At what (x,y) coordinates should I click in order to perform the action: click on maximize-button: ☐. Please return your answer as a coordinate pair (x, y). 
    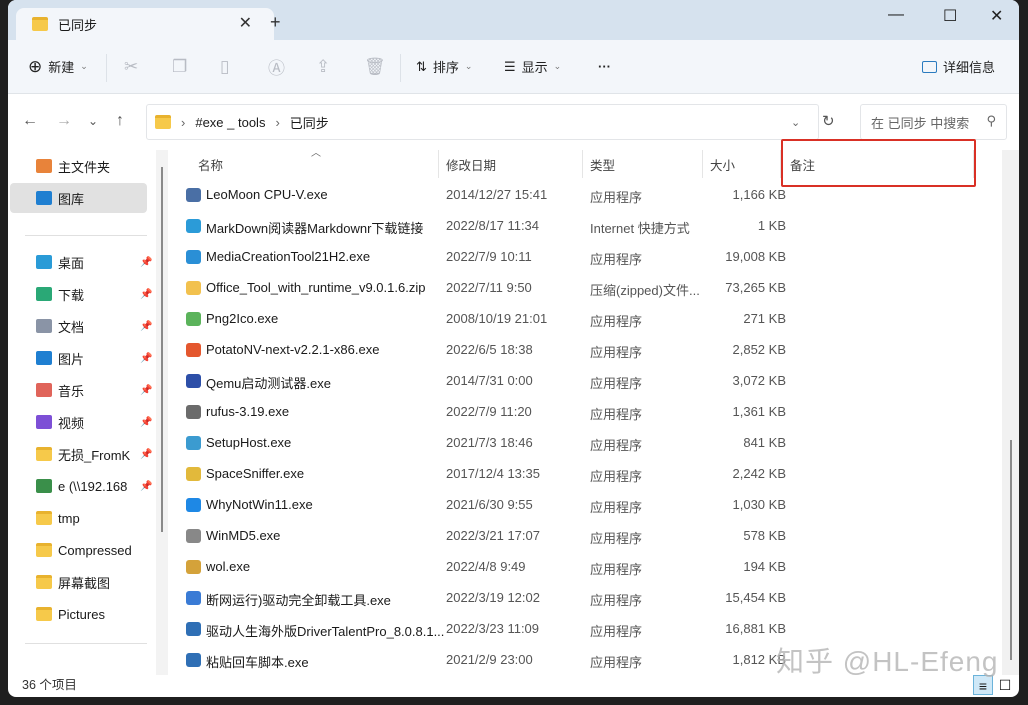
    Looking at the image, I should click on (950, 16).